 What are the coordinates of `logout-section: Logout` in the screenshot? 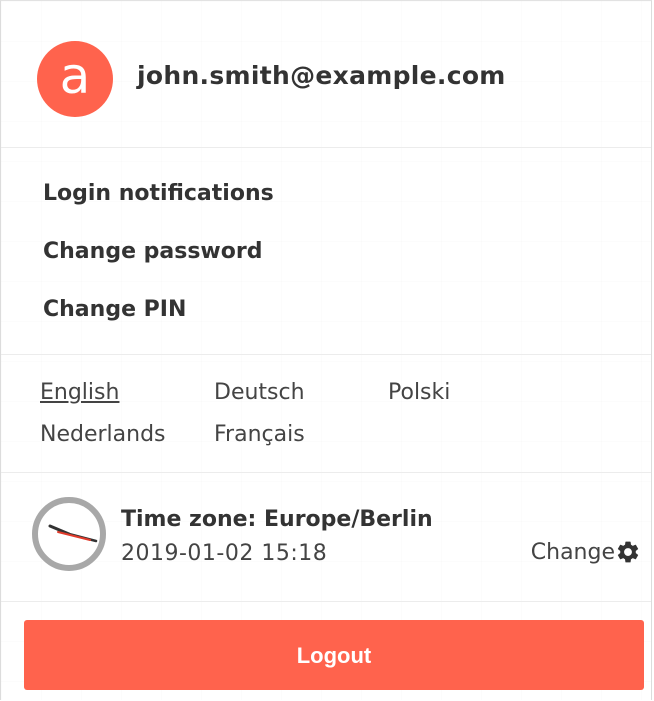 It's located at (326, 651).